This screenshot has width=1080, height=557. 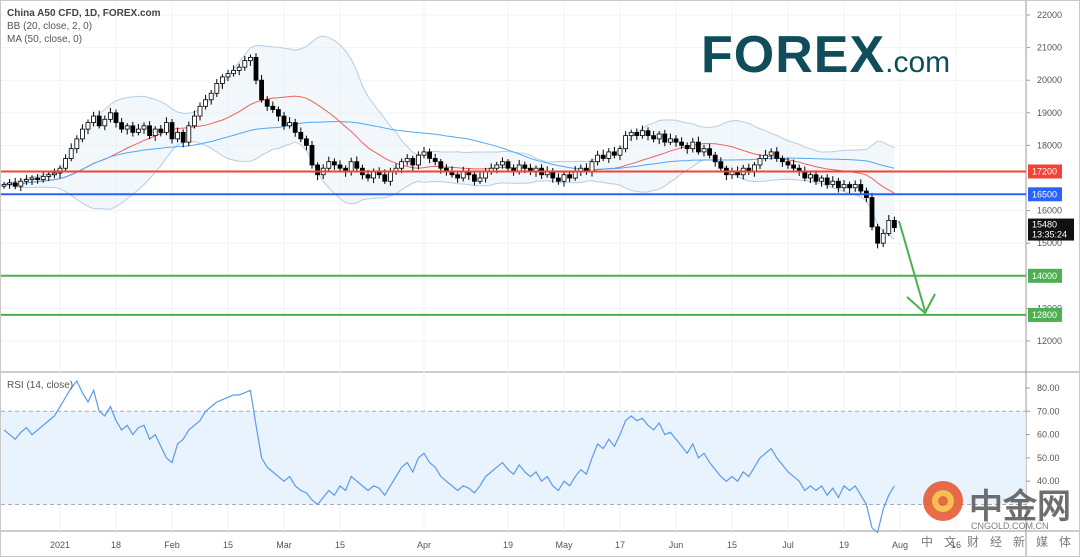 I want to click on rsi-indicator-label: RSI (14, close), so click(x=40, y=385).